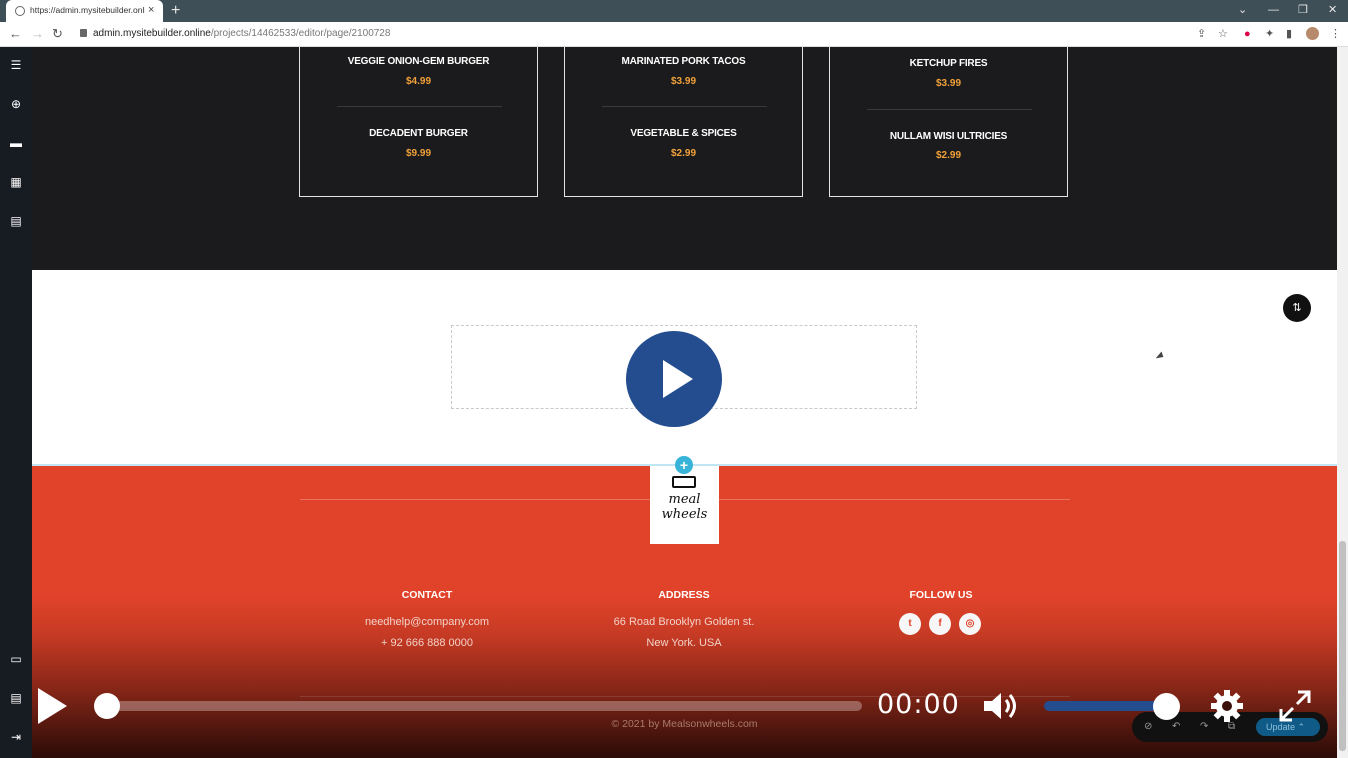  What do you see at coordinates (684, 595) in the screenshot?
I see `address-heading: ADDRESS` at bounding box center [684, 595].